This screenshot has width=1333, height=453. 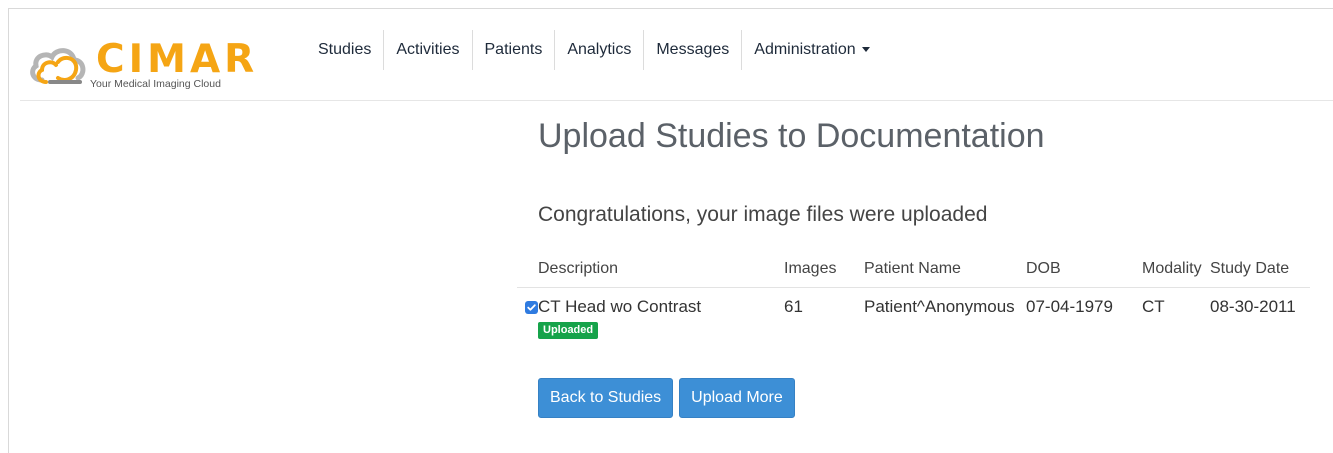 I want to click on row-description-cell: CT Head wo Contrast Uploaded, so click(x=661, y=315).